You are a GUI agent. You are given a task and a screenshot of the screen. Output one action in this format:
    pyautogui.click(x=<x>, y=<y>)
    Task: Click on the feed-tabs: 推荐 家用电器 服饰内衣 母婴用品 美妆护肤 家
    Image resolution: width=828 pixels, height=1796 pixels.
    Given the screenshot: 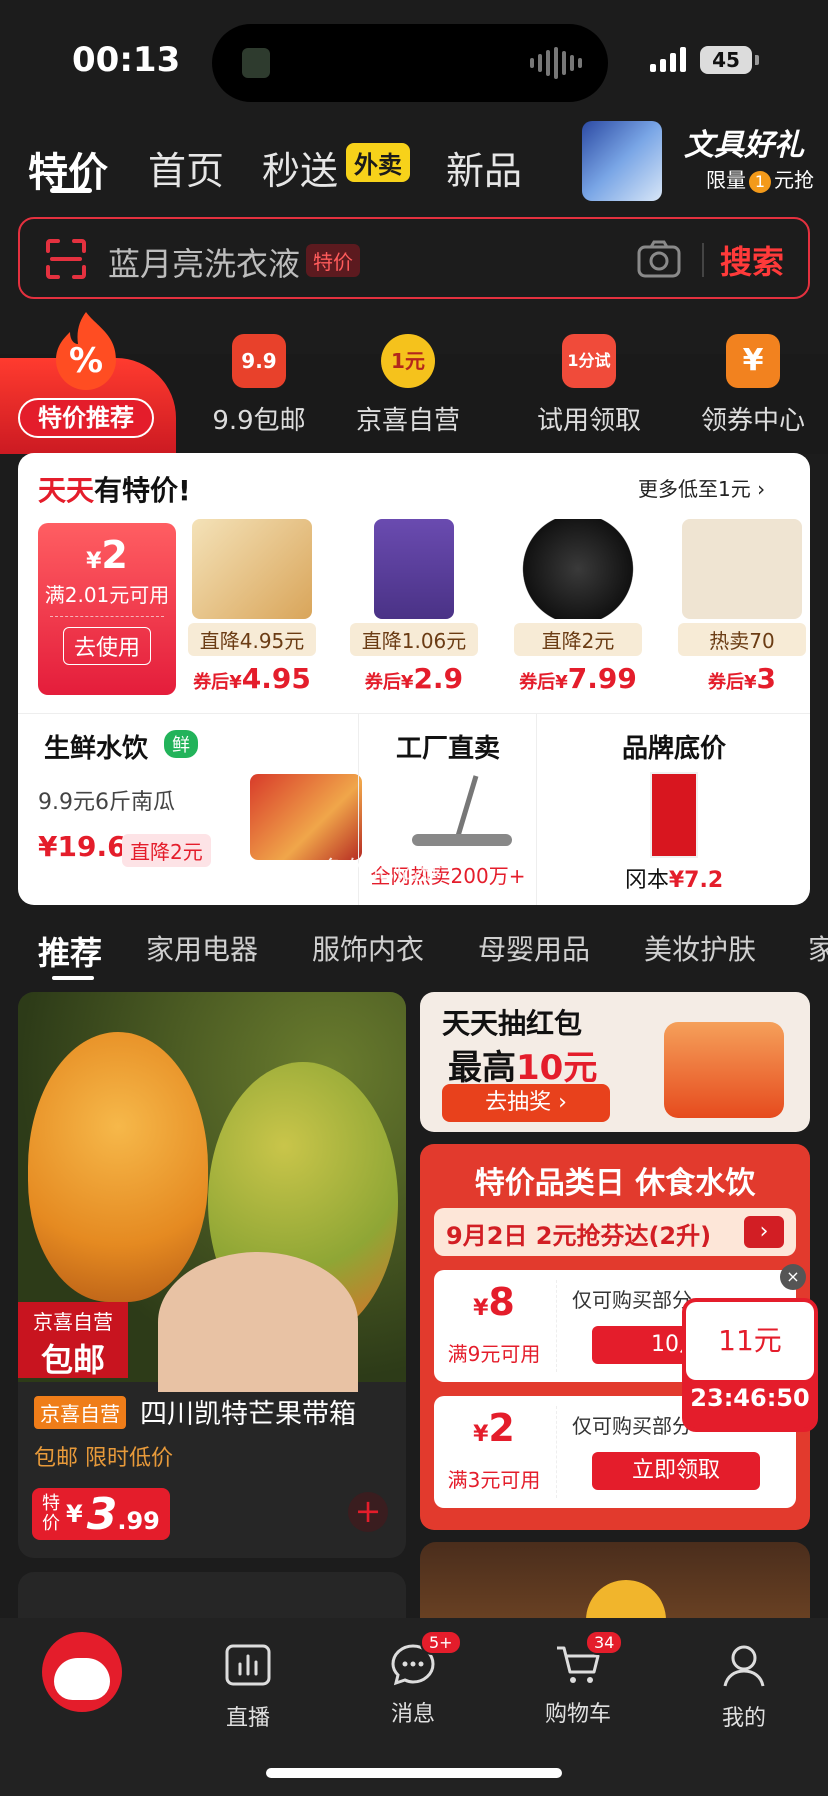 What is the action you would take?
    pyautogui.click(x=414, y=949)
    